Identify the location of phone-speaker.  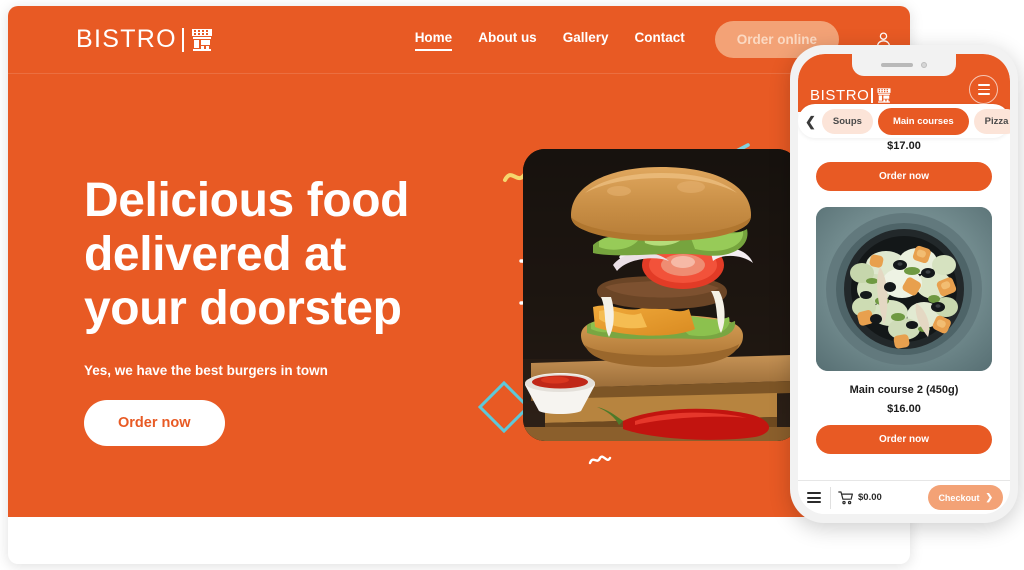
(897, 65).